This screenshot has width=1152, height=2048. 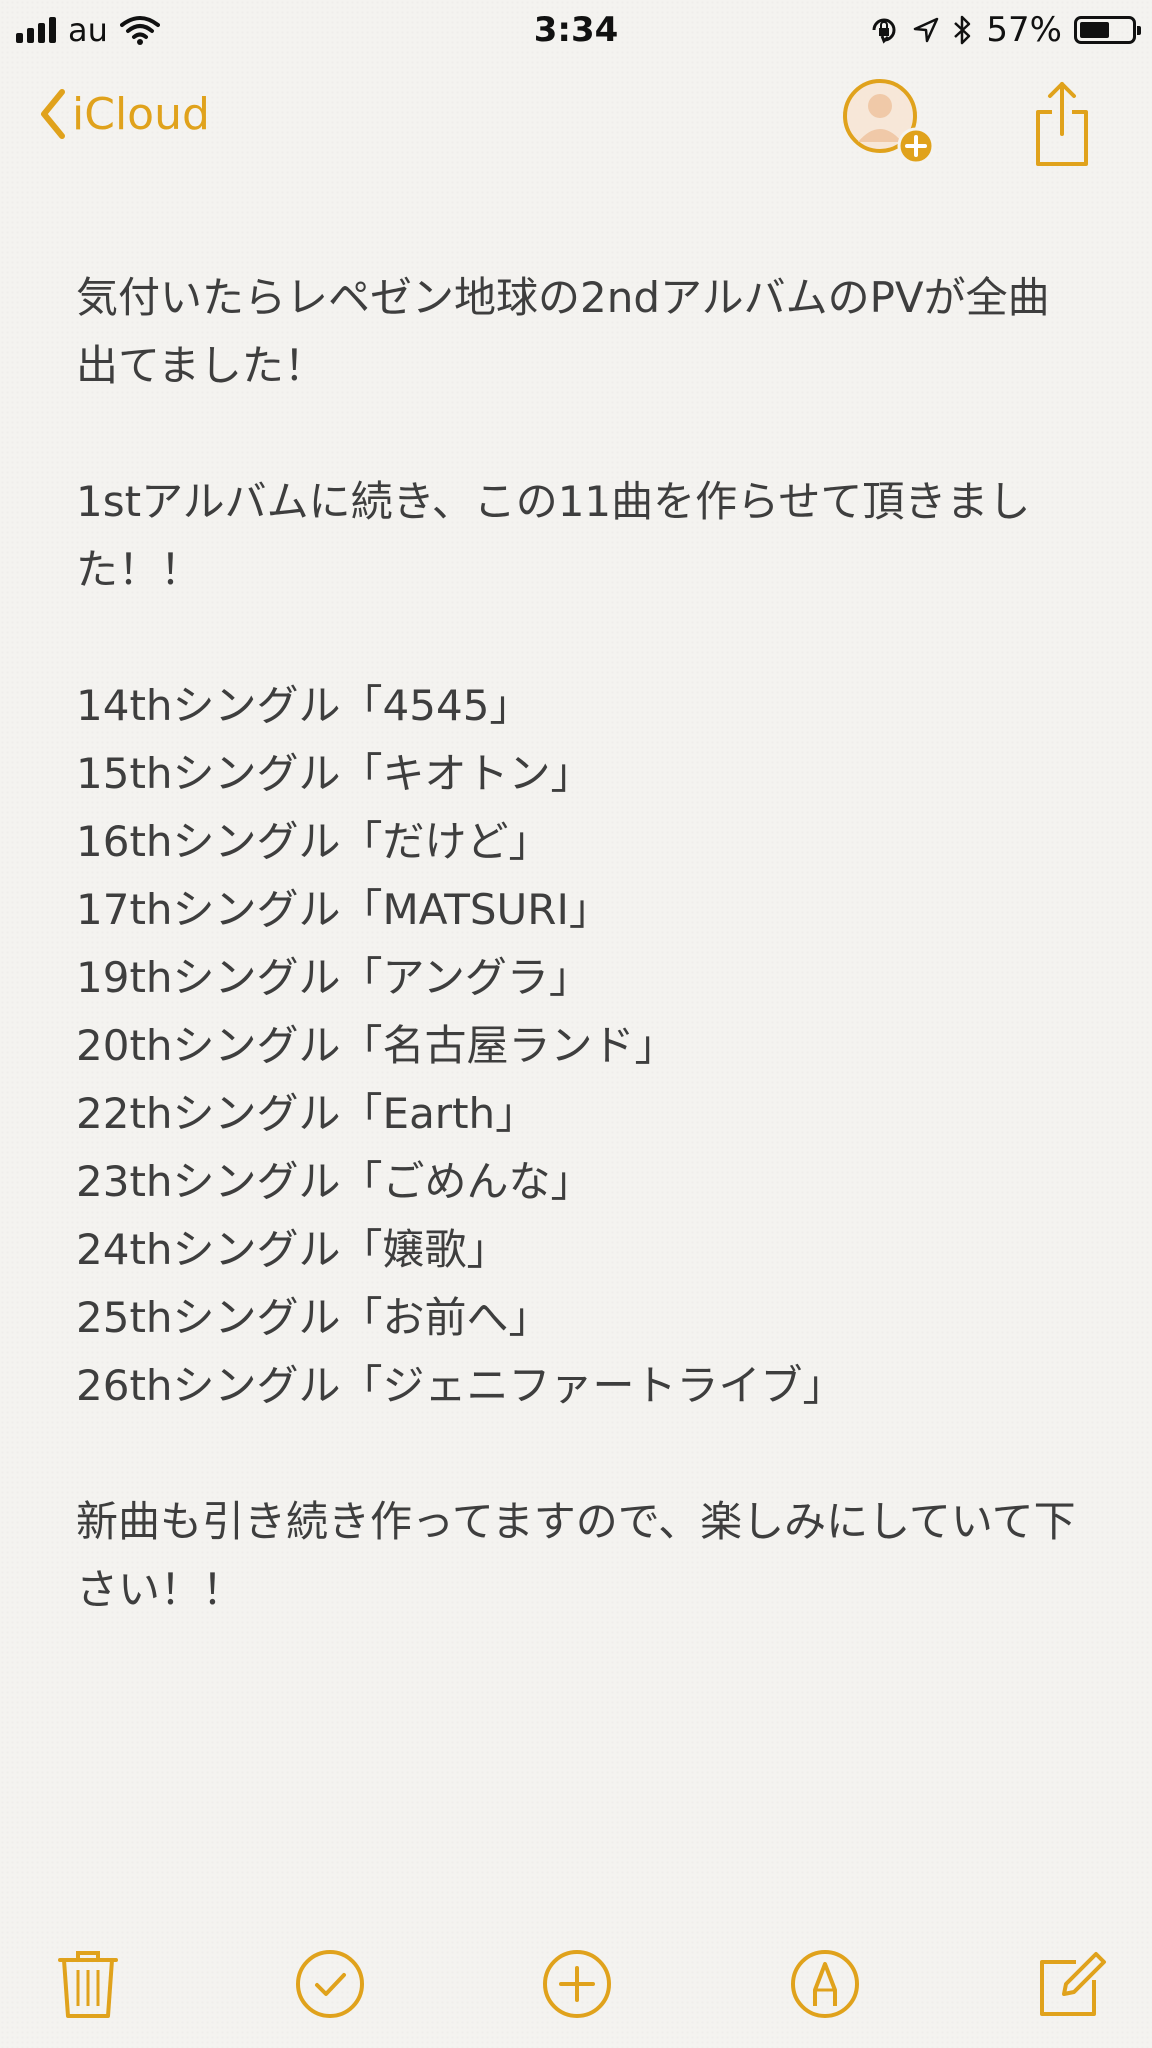 What do you see at coordinates (1094, 30) in the screenshot?
I see `battery-level` at bounding box center [1094, 30].